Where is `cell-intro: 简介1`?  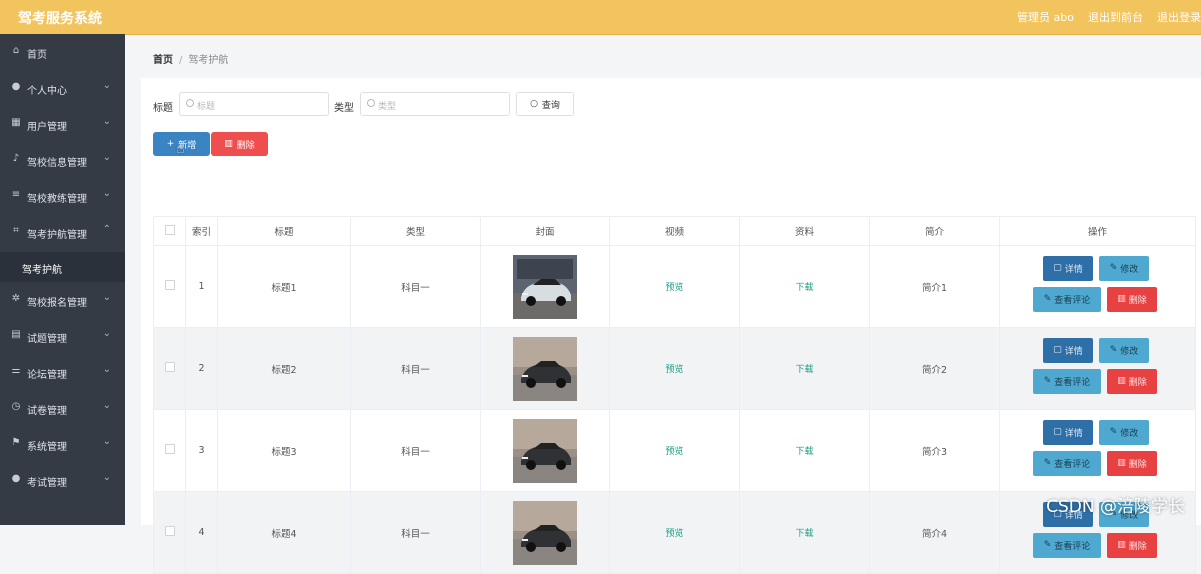
cell-intro: 简介1 is located at coordinates (934, 286).